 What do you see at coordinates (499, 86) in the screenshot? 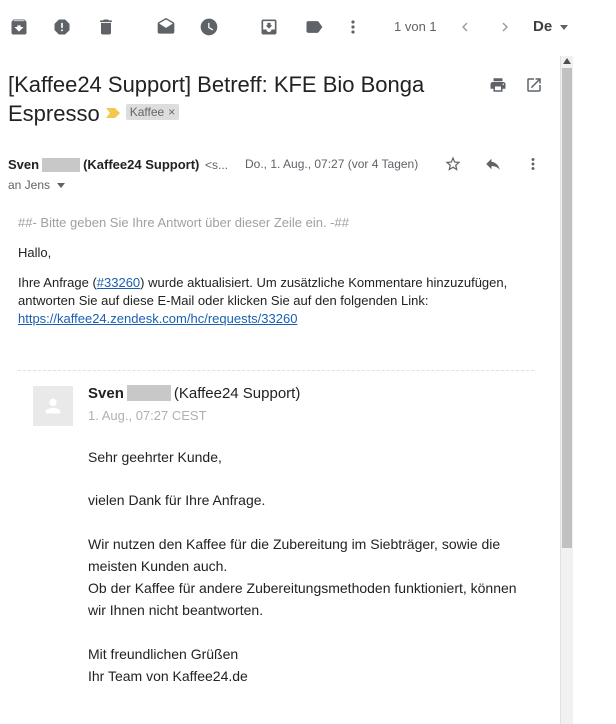
I see `print-icon` at bounding box center [499, 86].